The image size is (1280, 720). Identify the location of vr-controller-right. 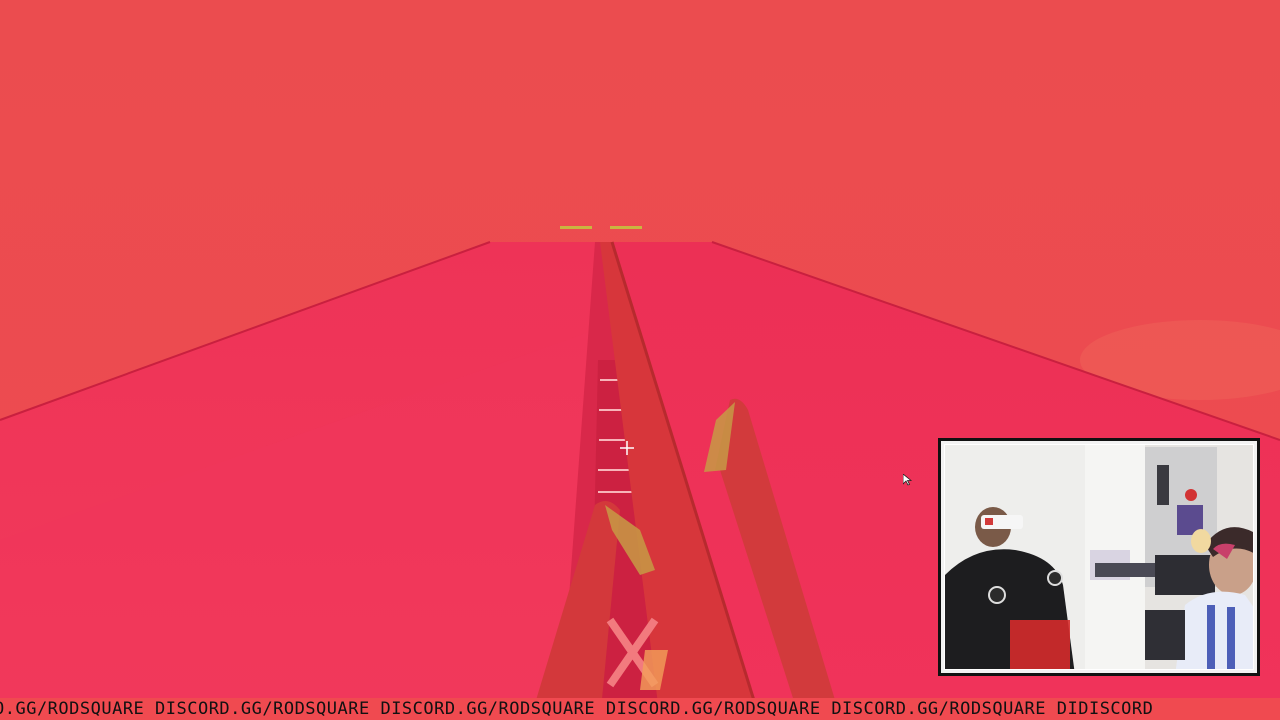
(1055, 578).